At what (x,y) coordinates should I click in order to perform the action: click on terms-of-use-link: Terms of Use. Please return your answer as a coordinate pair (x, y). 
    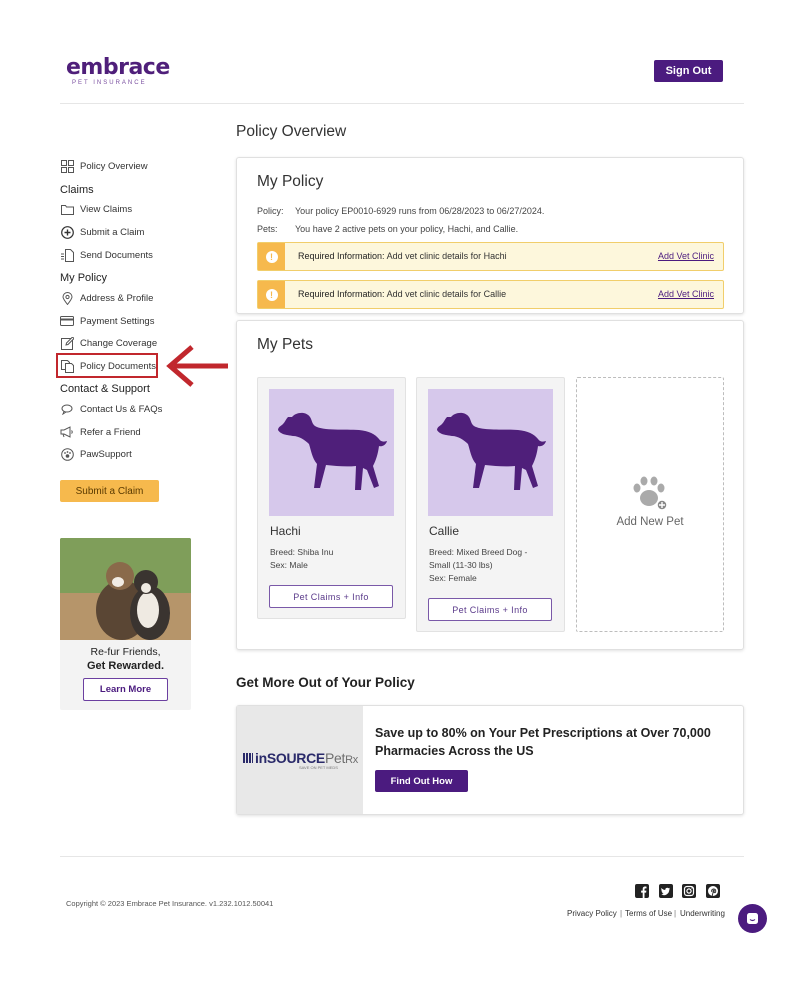
    Looking at the image, I should click on (648, 913).